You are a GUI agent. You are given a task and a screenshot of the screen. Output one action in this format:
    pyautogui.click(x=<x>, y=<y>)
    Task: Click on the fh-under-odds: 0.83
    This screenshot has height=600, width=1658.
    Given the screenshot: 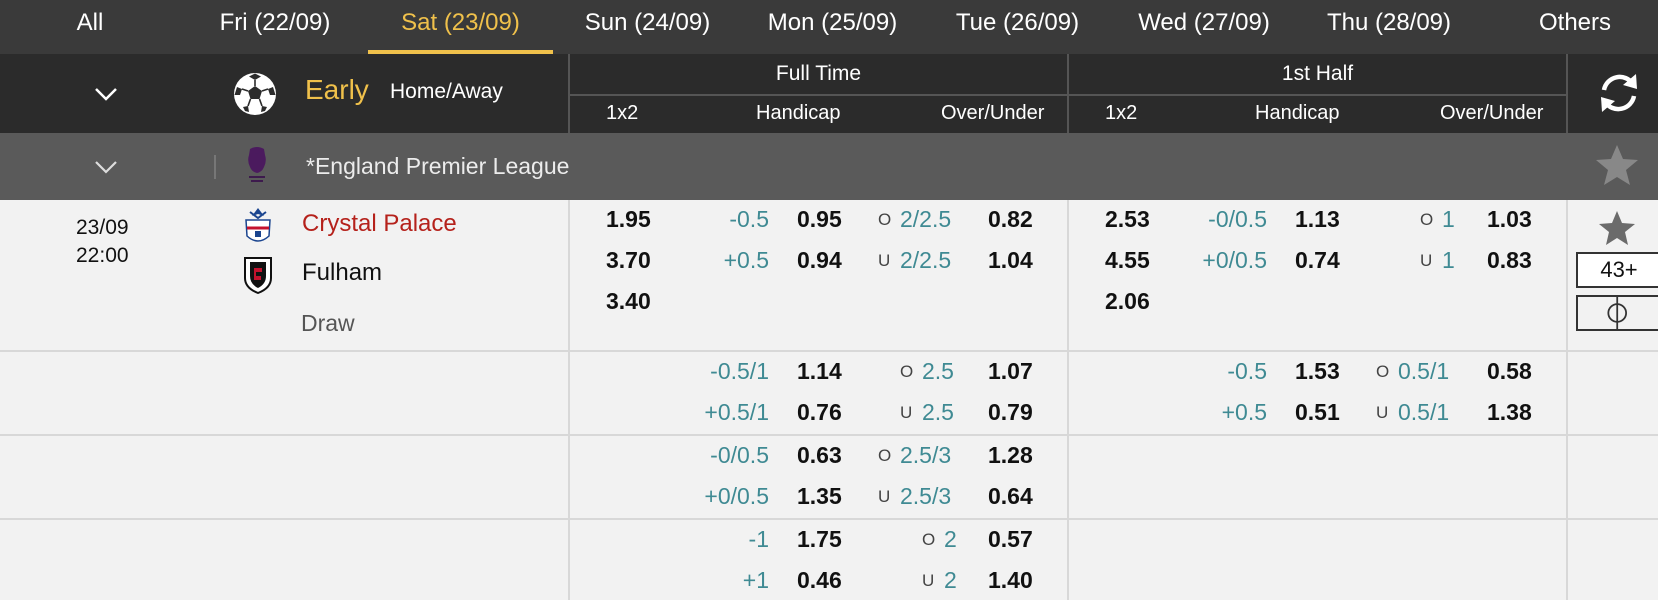 What is the action you would take?
    pyautogui.click(x=1509, y=260)
    